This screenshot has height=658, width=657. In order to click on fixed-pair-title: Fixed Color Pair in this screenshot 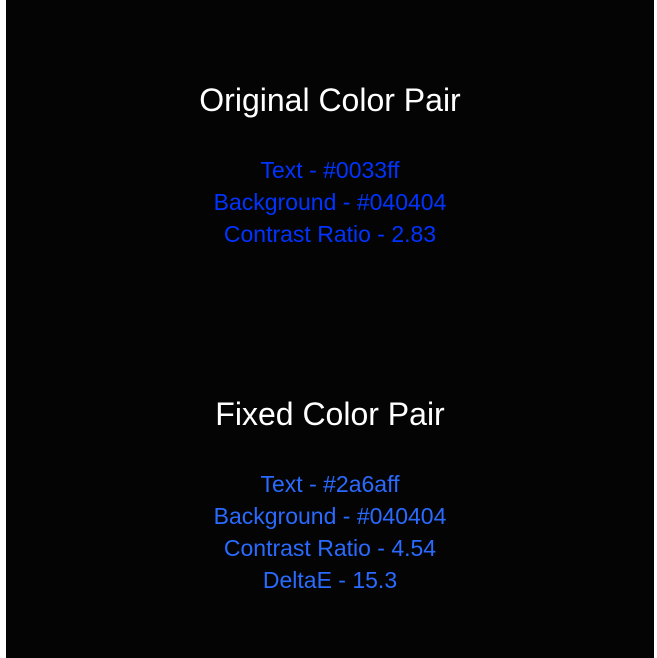, I will do `click(330, 414)`.